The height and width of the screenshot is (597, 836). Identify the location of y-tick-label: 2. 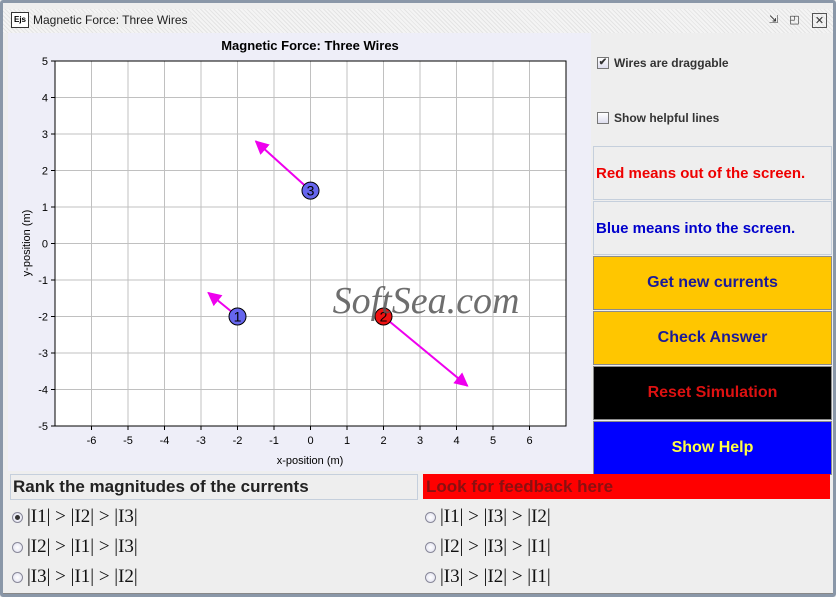
(45, 172).